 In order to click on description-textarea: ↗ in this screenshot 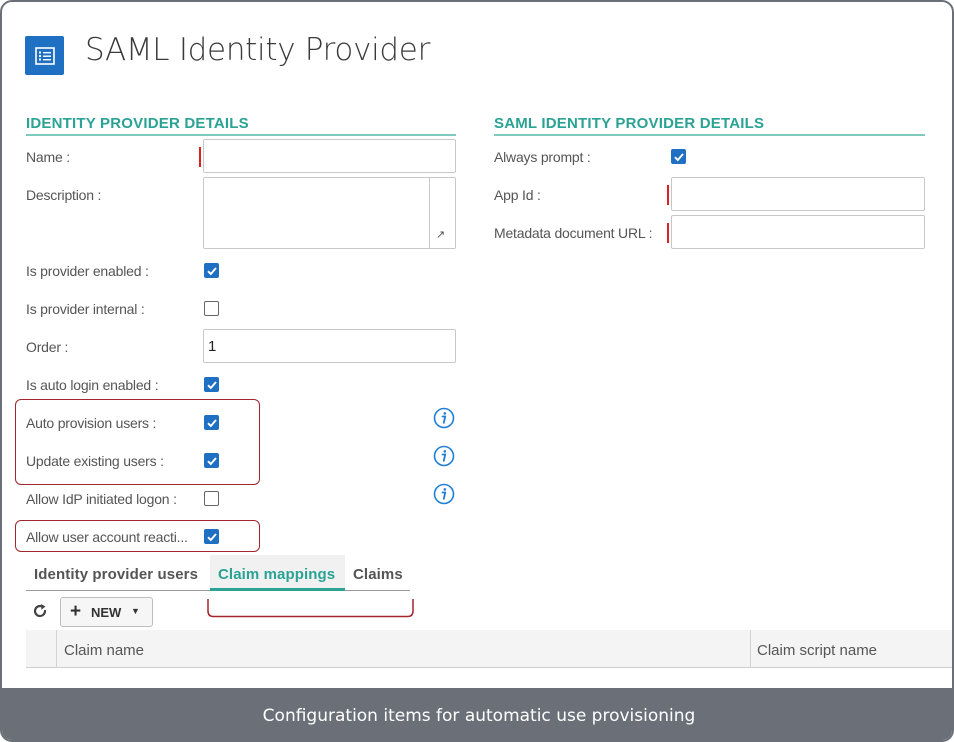, I will do `click(329, 213)`.